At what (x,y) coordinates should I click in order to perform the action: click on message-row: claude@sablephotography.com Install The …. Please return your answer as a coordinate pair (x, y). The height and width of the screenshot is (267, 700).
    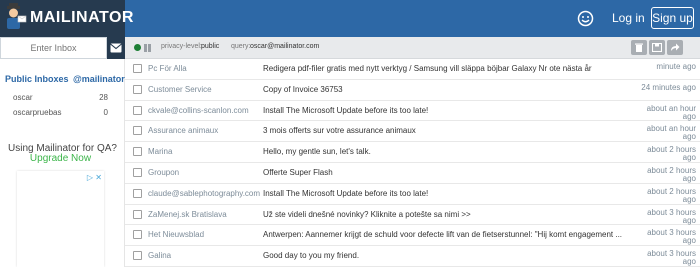
    Looking at the image, I should click on (412, 194).